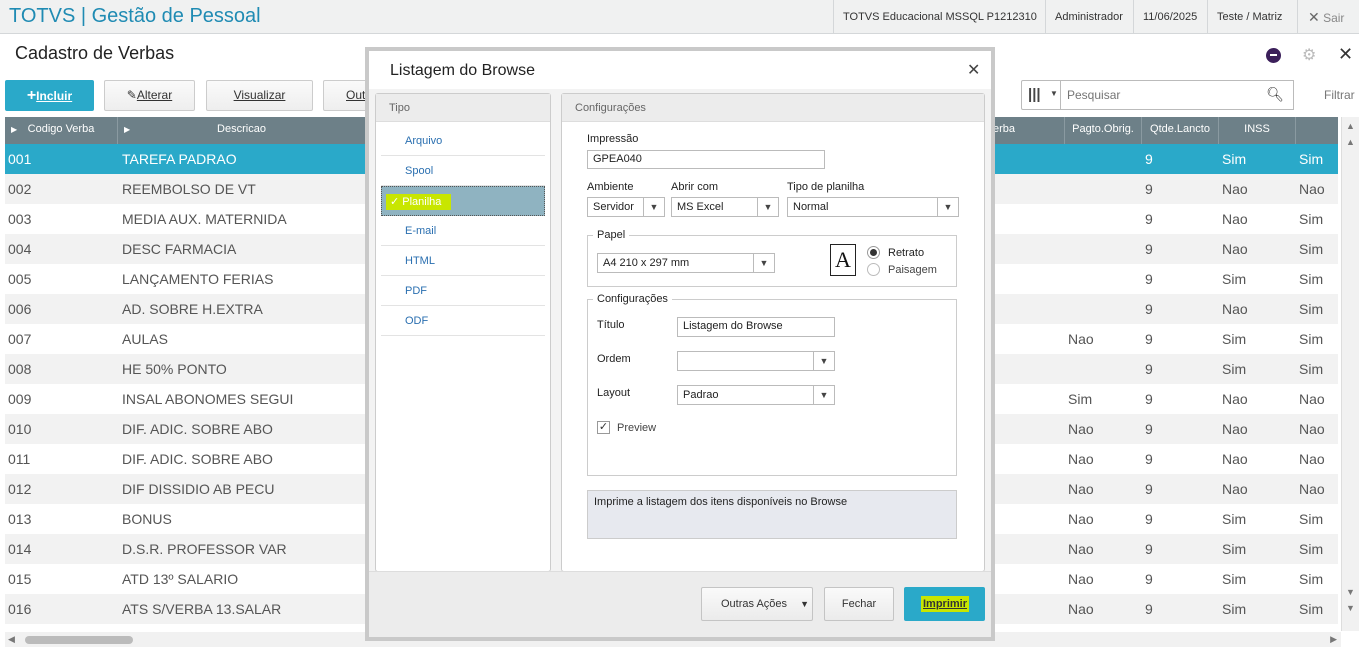  Describe the element at coordinates (463, 171) in the screenshot. I see `tipo-item-spool: Spool` at that location.